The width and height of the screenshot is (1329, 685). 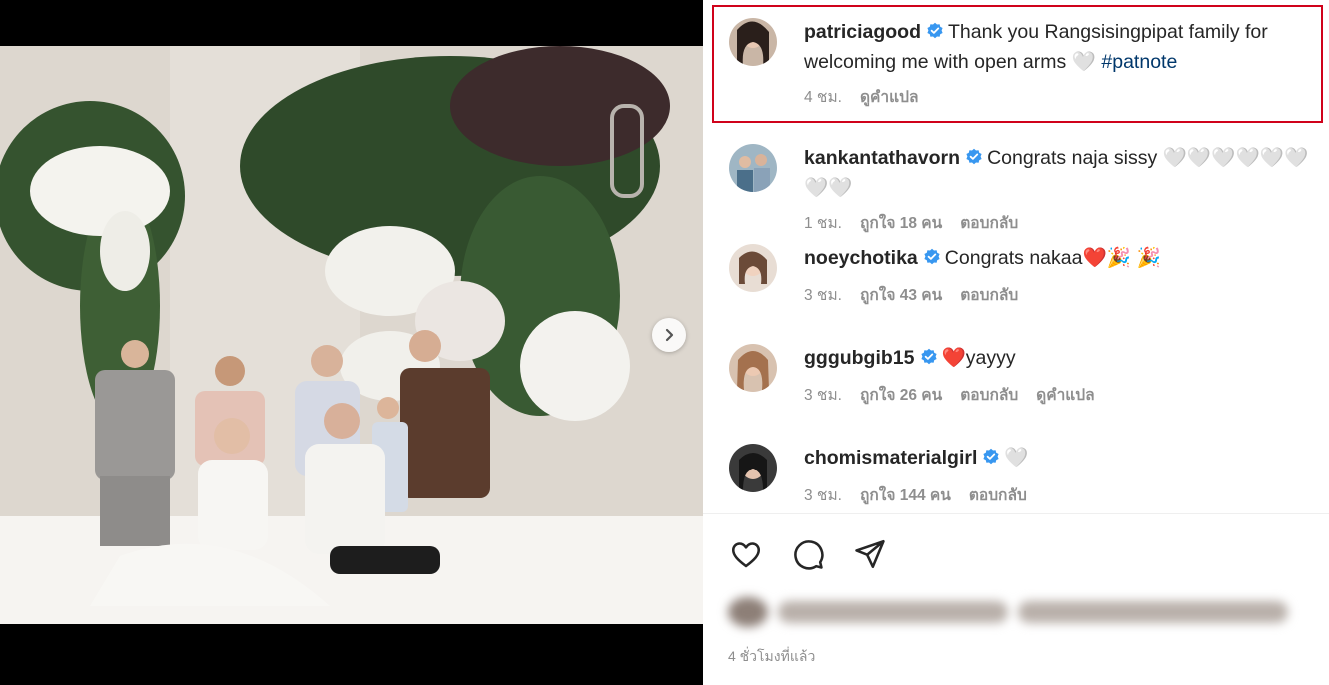 What do you see at coordinates (748, 612) in the screenshot?
I see `liked-by-avatar` at bounding box center [748, 612].